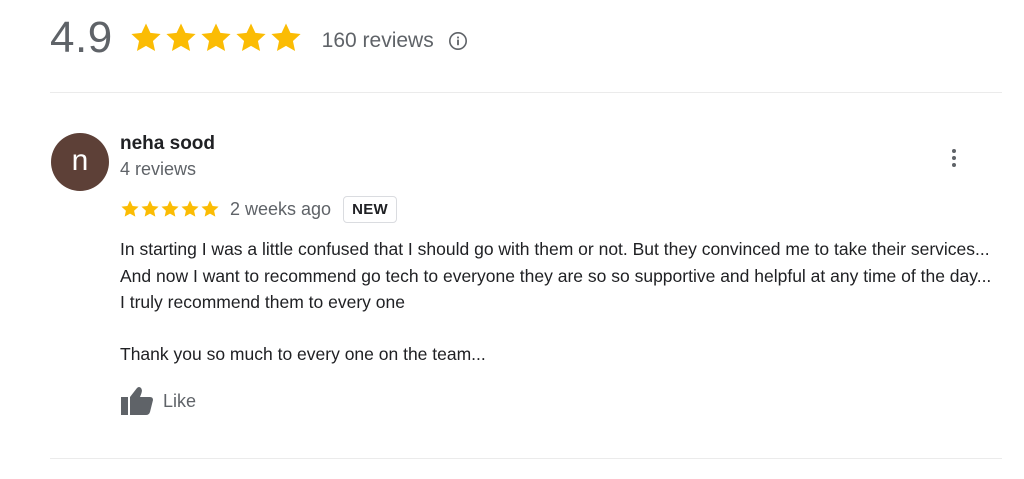  Describe the element at coordinates (954, 158) in the screenshot. I see `more-options-button` at that location.